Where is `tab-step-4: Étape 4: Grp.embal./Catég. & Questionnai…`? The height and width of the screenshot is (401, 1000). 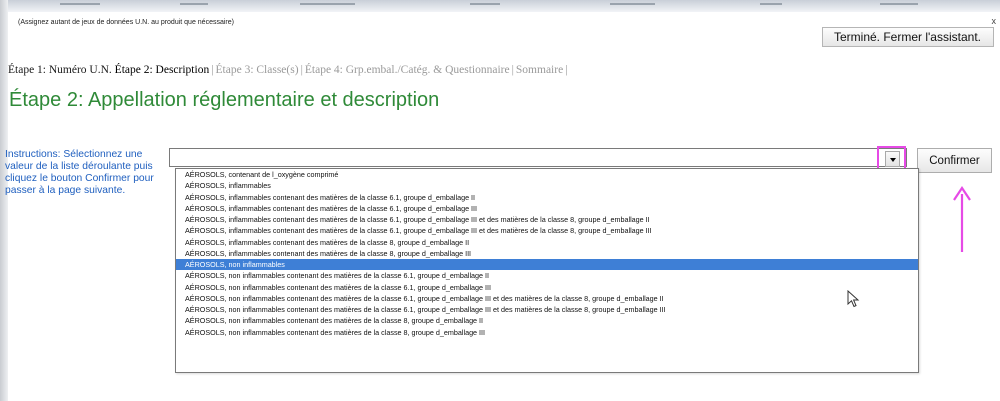
tab-step-4: Étape 4: Grp.embal./Catég. & Questionnai… is located at coordinates (407, 70).